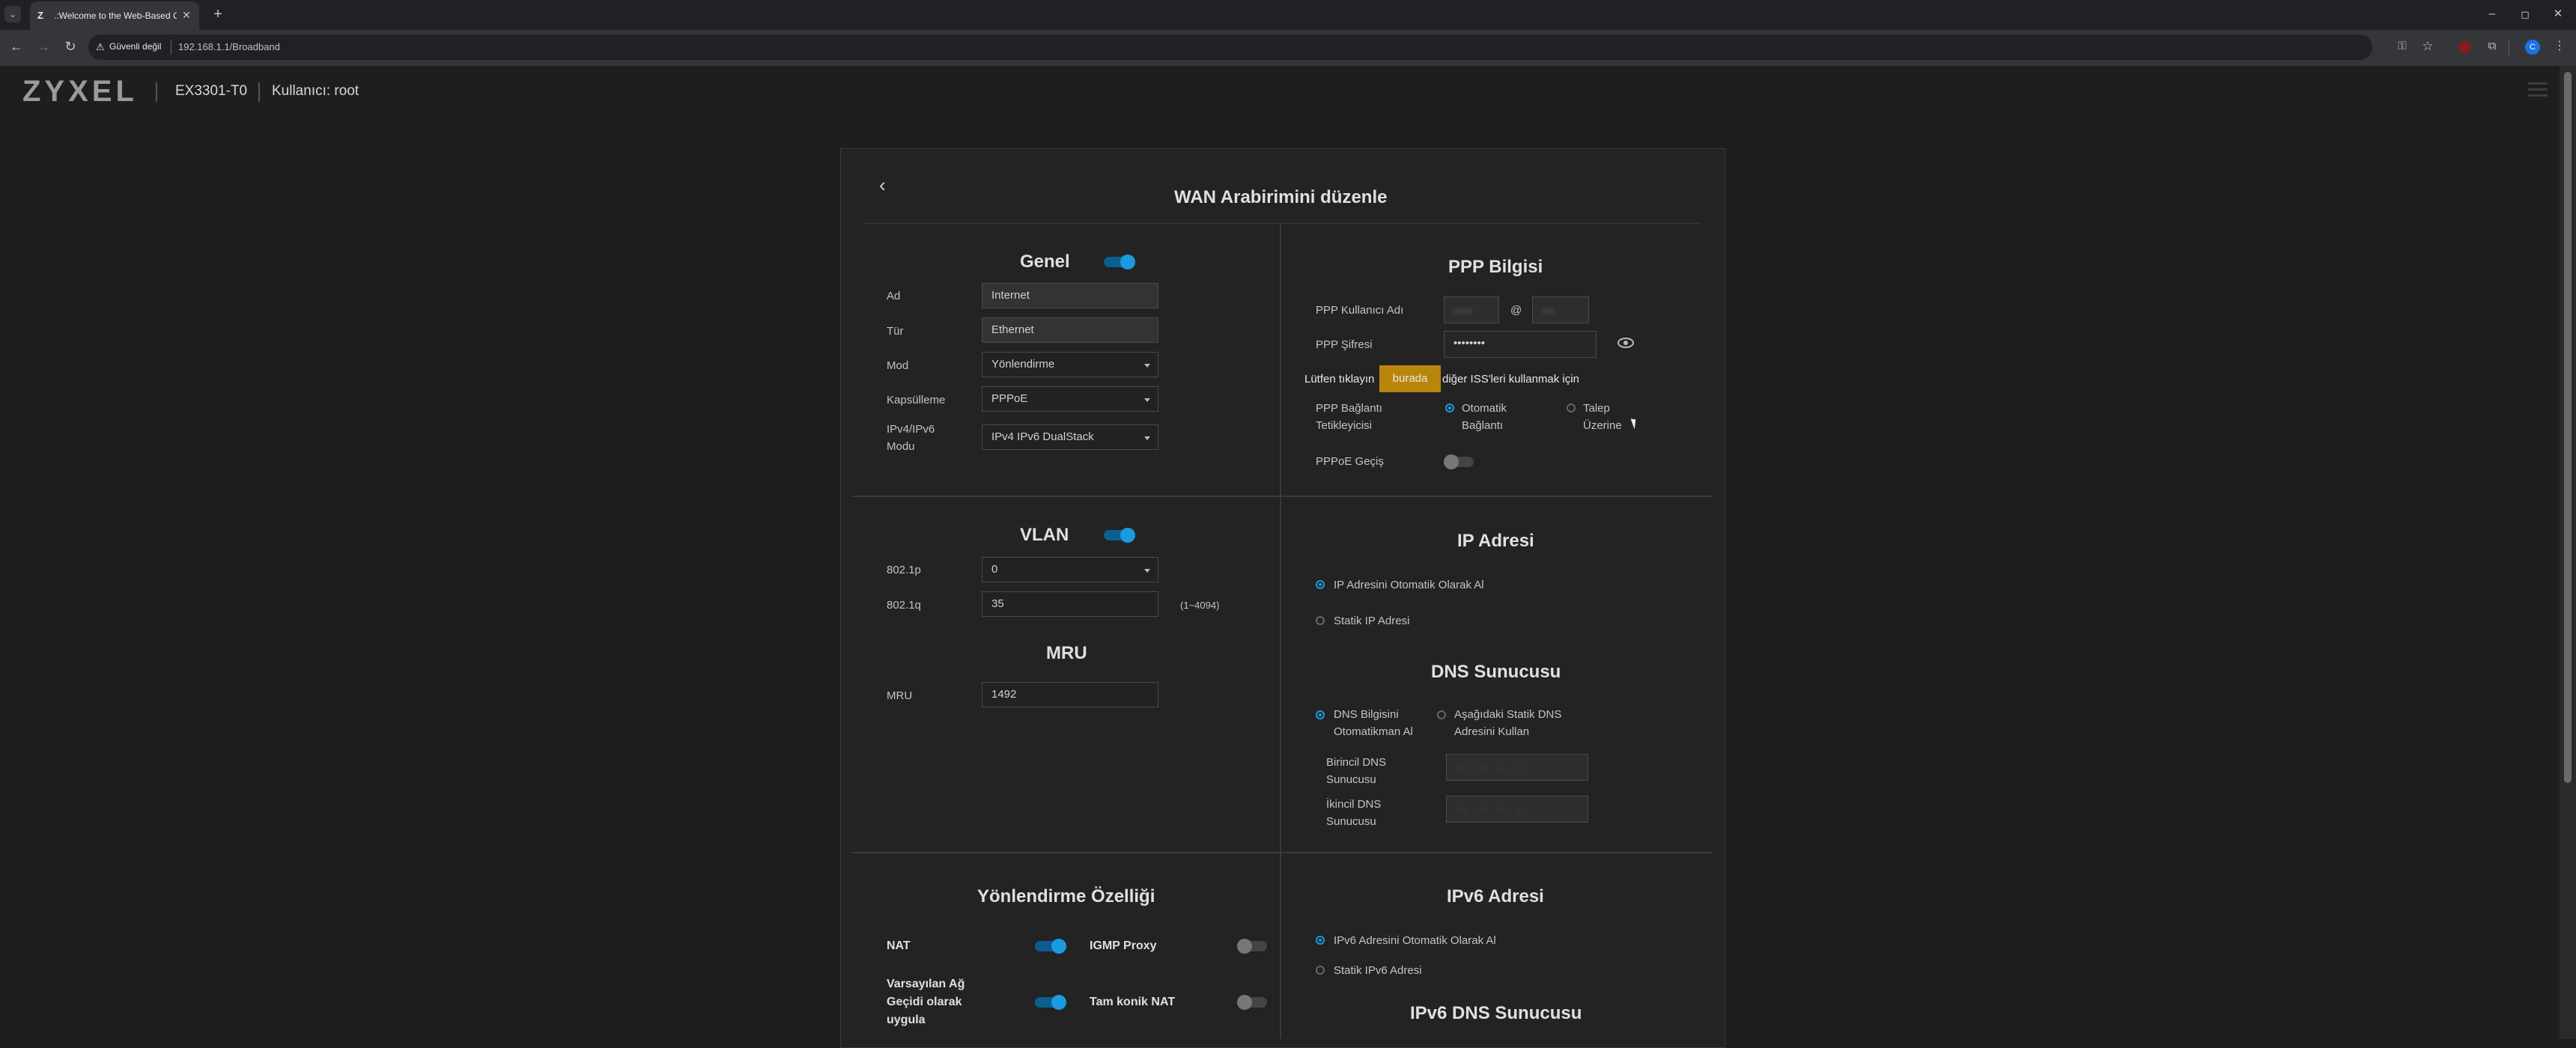 The height and width of the screenshot is (1048, 2576). What do you see at coordinates (1602, 425) in the screenshot?
I see `ppp-trigger-demand-line2: Üzerine` at bounding box center [1602, 425].